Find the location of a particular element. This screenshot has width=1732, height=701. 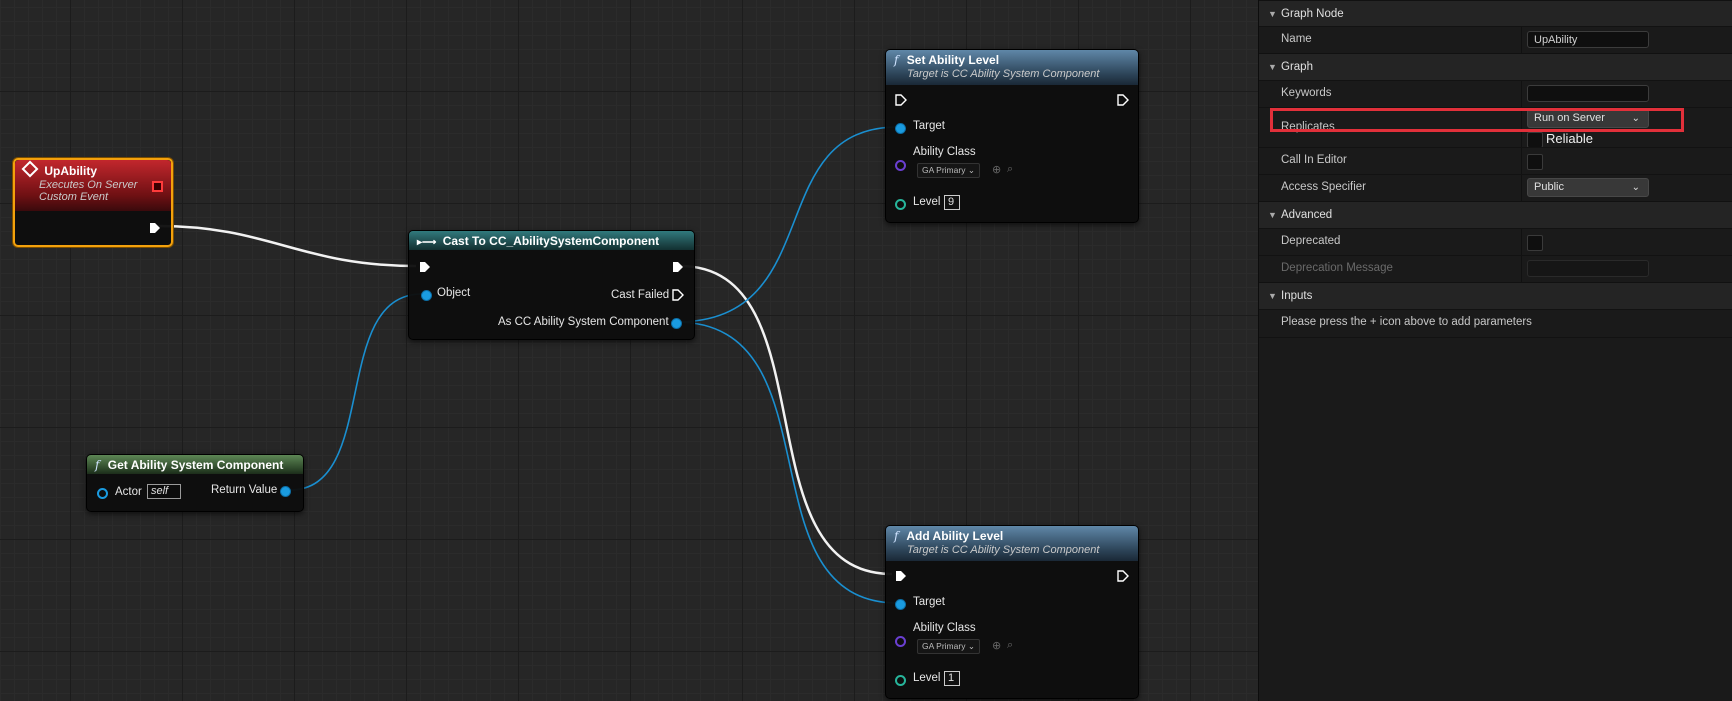

row-deprecated: Deprecated is located at coordinates (1495, 242).